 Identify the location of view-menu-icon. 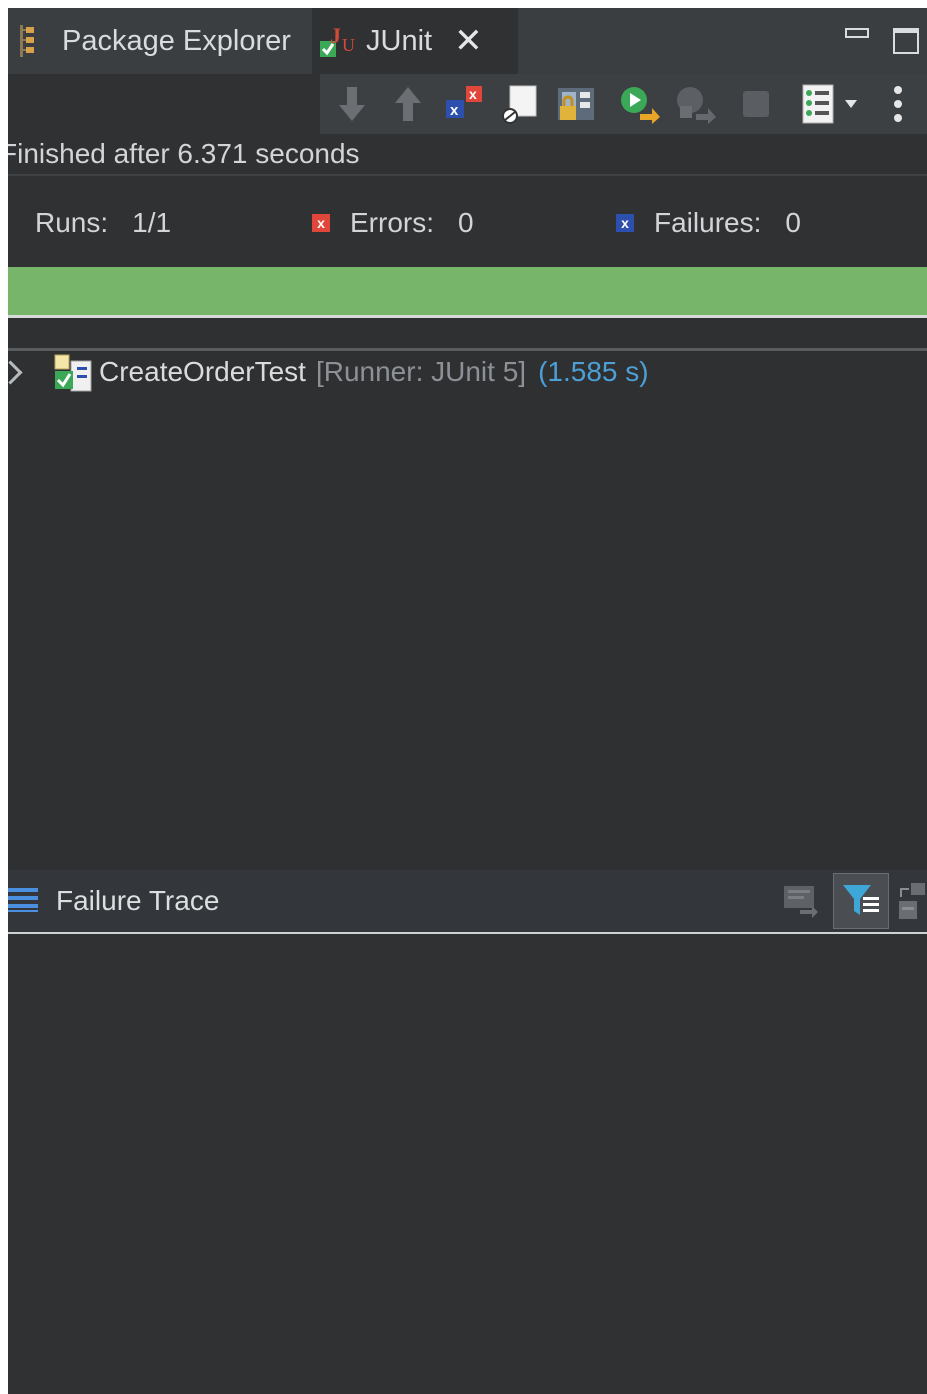
(898, 104).